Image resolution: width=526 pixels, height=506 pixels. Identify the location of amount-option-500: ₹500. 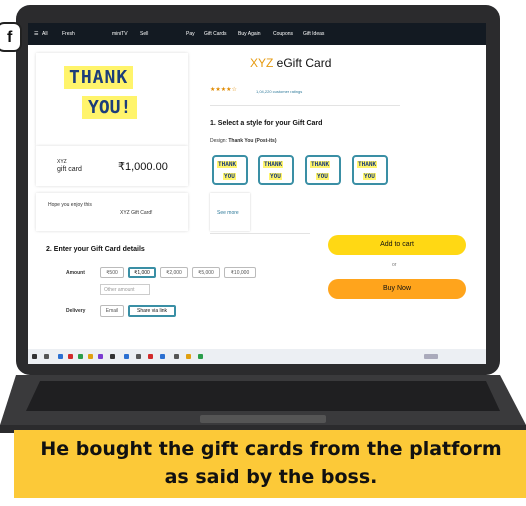
(112, 272).